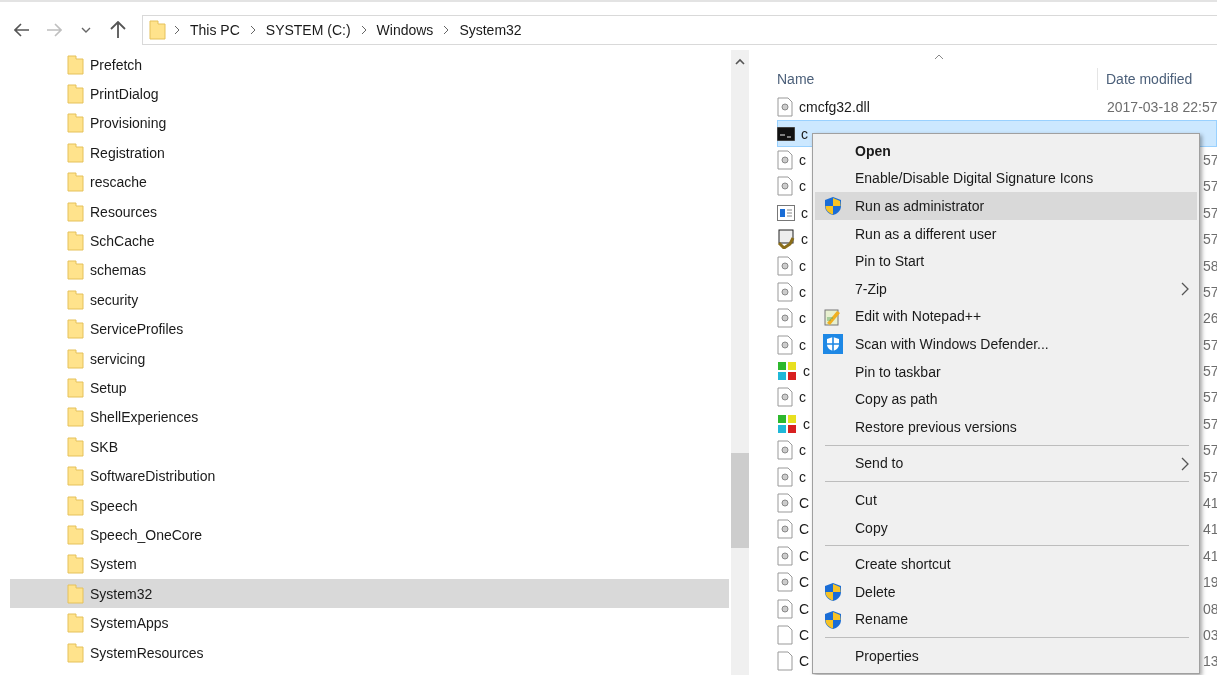  I want to click on folder-tree-item: security, so click(370, 300).